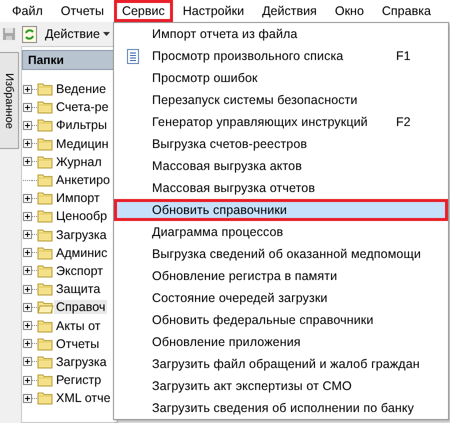 The width and height of the screenshot is (450, 423). What do you see at coordinates (143, 11) in the screenshot?
I see `menu-tab: Сервис` at bounding box center [143, 11].